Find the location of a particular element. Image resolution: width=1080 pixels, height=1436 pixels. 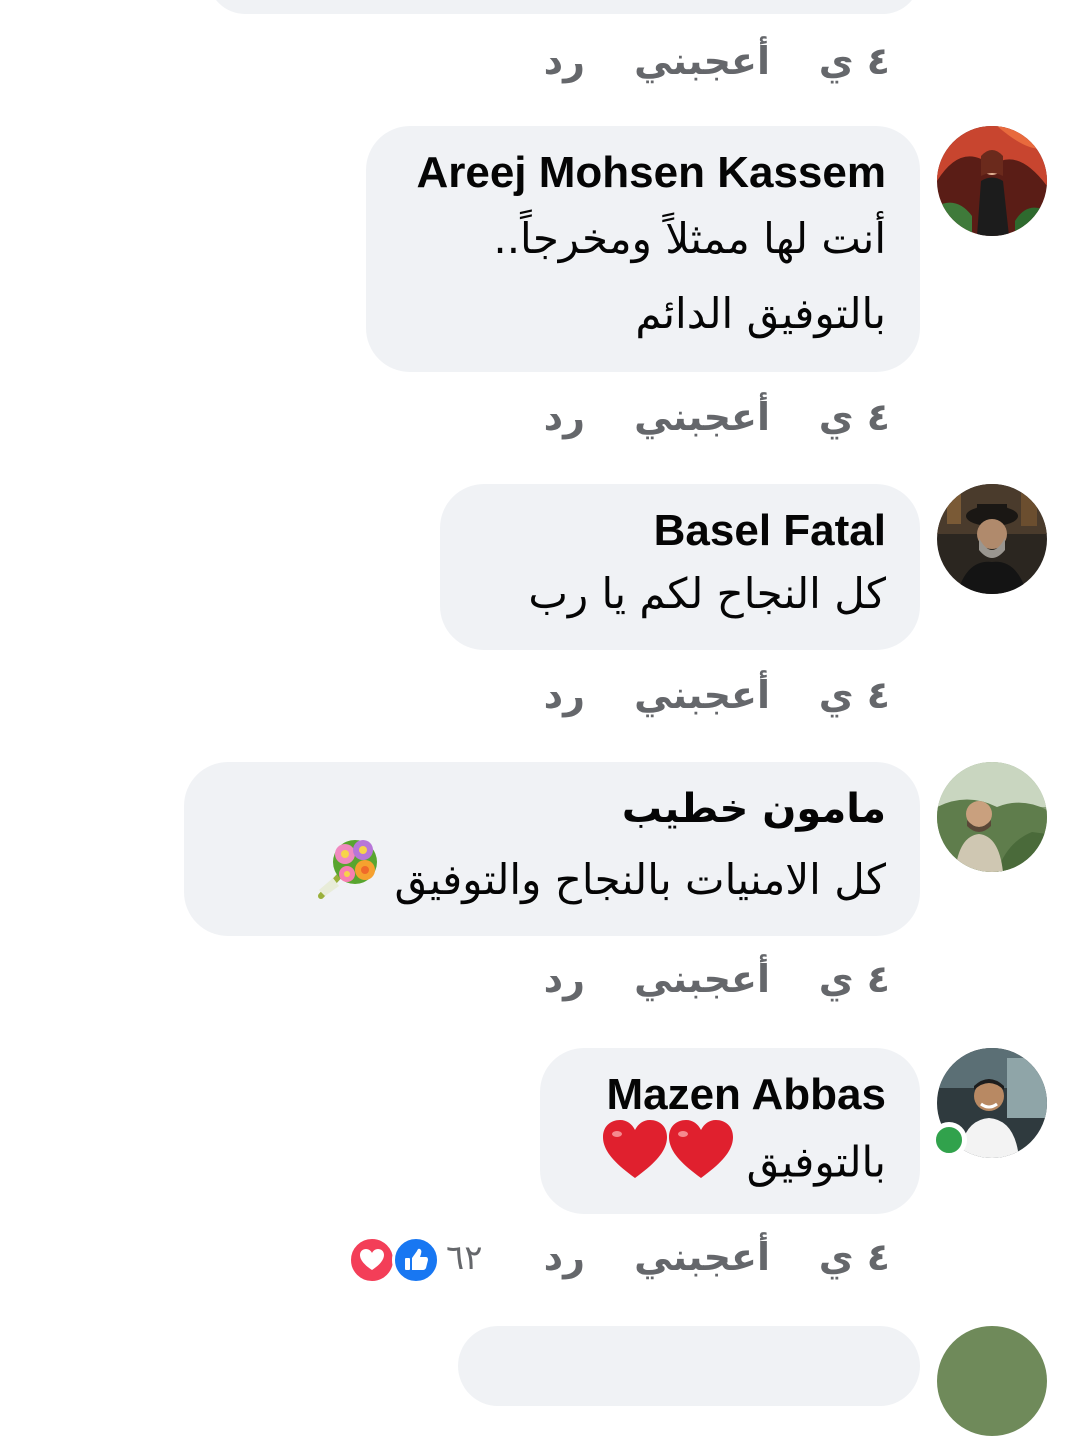

red-heart-icon is located at coordinates (668, 1165).